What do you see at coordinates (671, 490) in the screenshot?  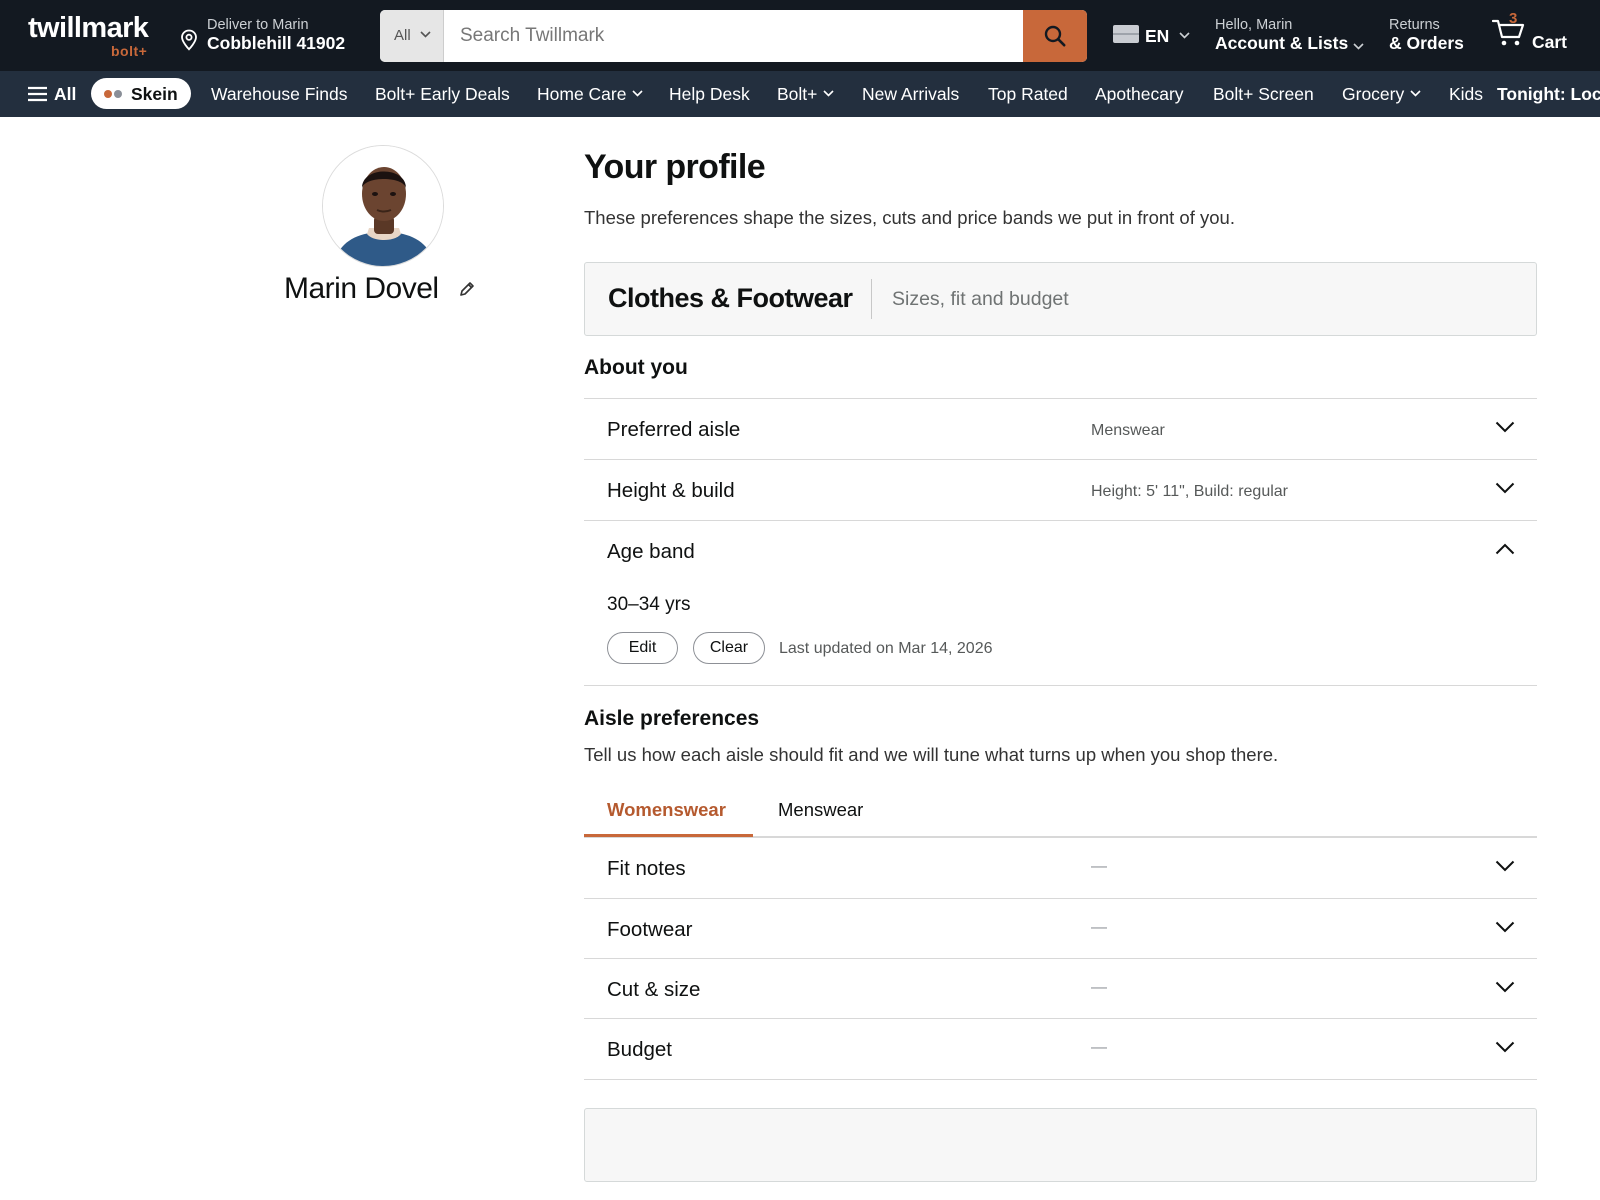 I see `accordion-label: Height & build` at bounding box center [671, 490].